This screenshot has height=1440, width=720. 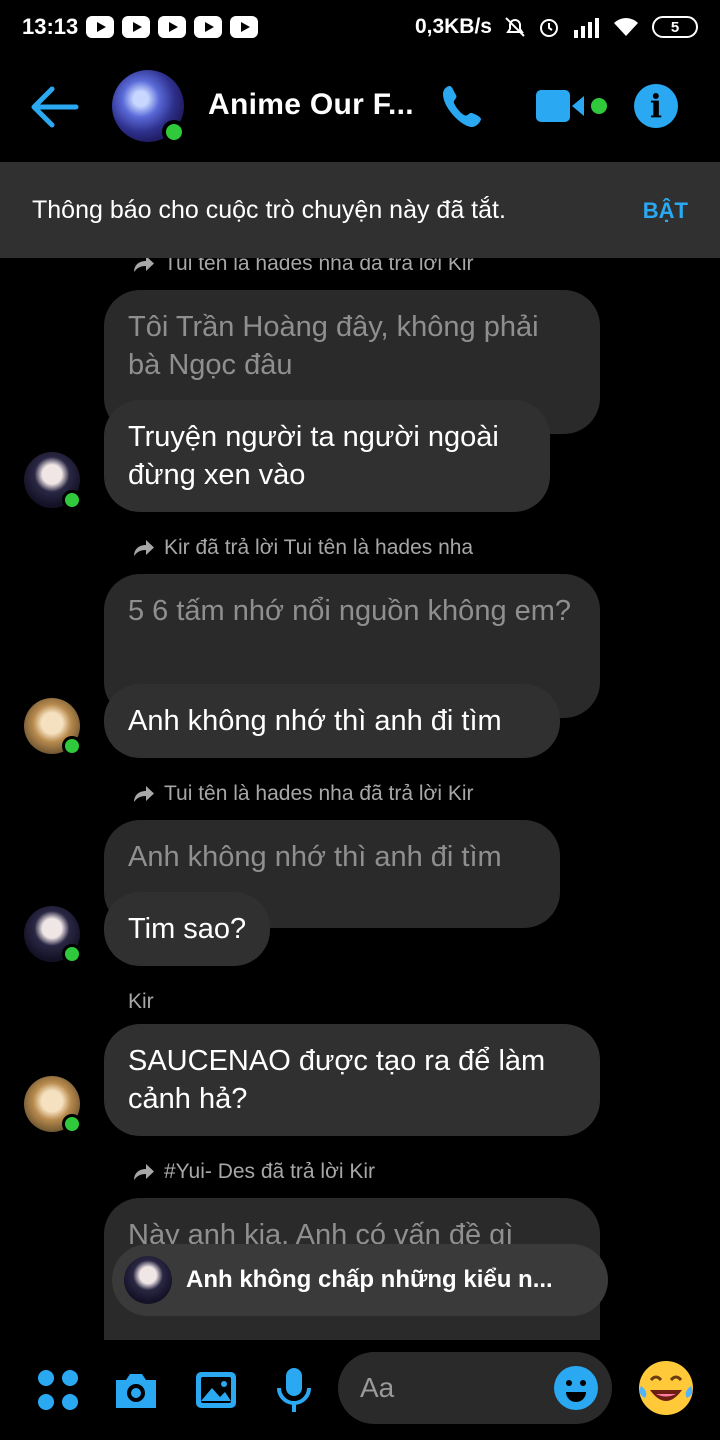 What do you see at coordinates (464, 106) in the screenshot?
I see `phone-icon` at bounding box center [464, 106].